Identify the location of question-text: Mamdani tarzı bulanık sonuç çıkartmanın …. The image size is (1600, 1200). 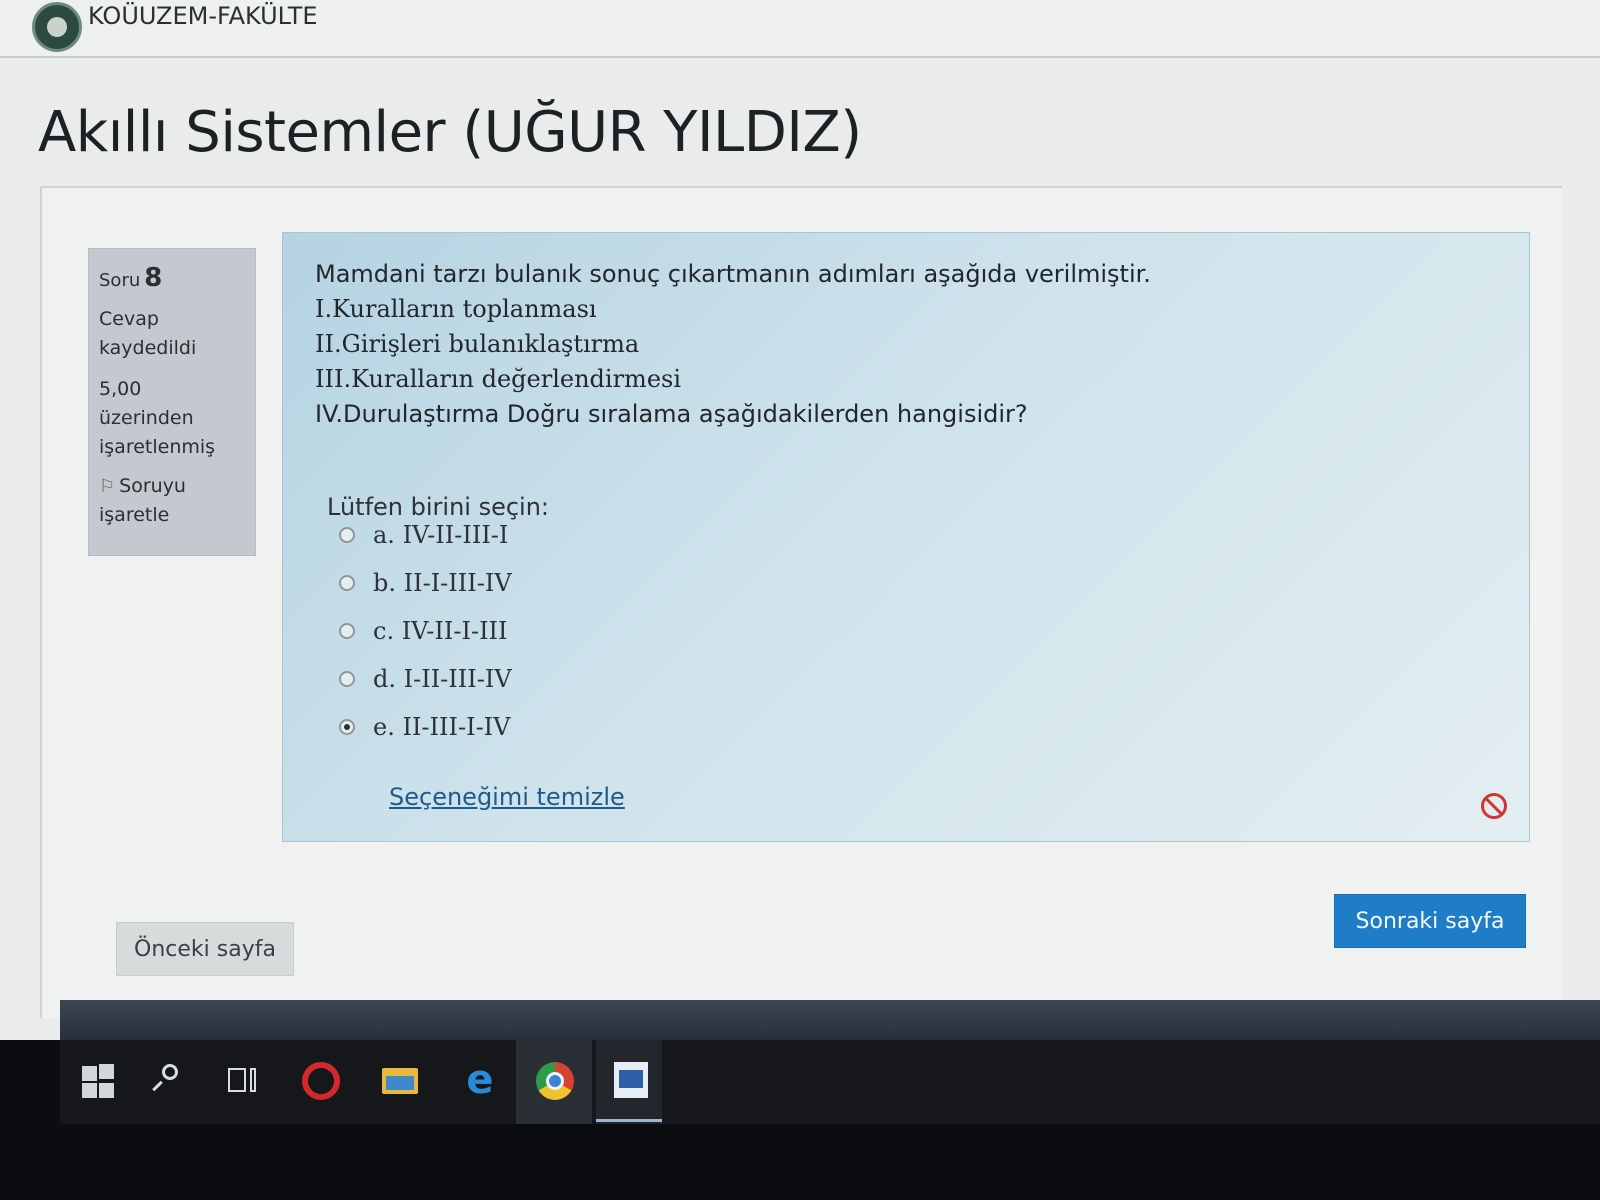
(733, 344).